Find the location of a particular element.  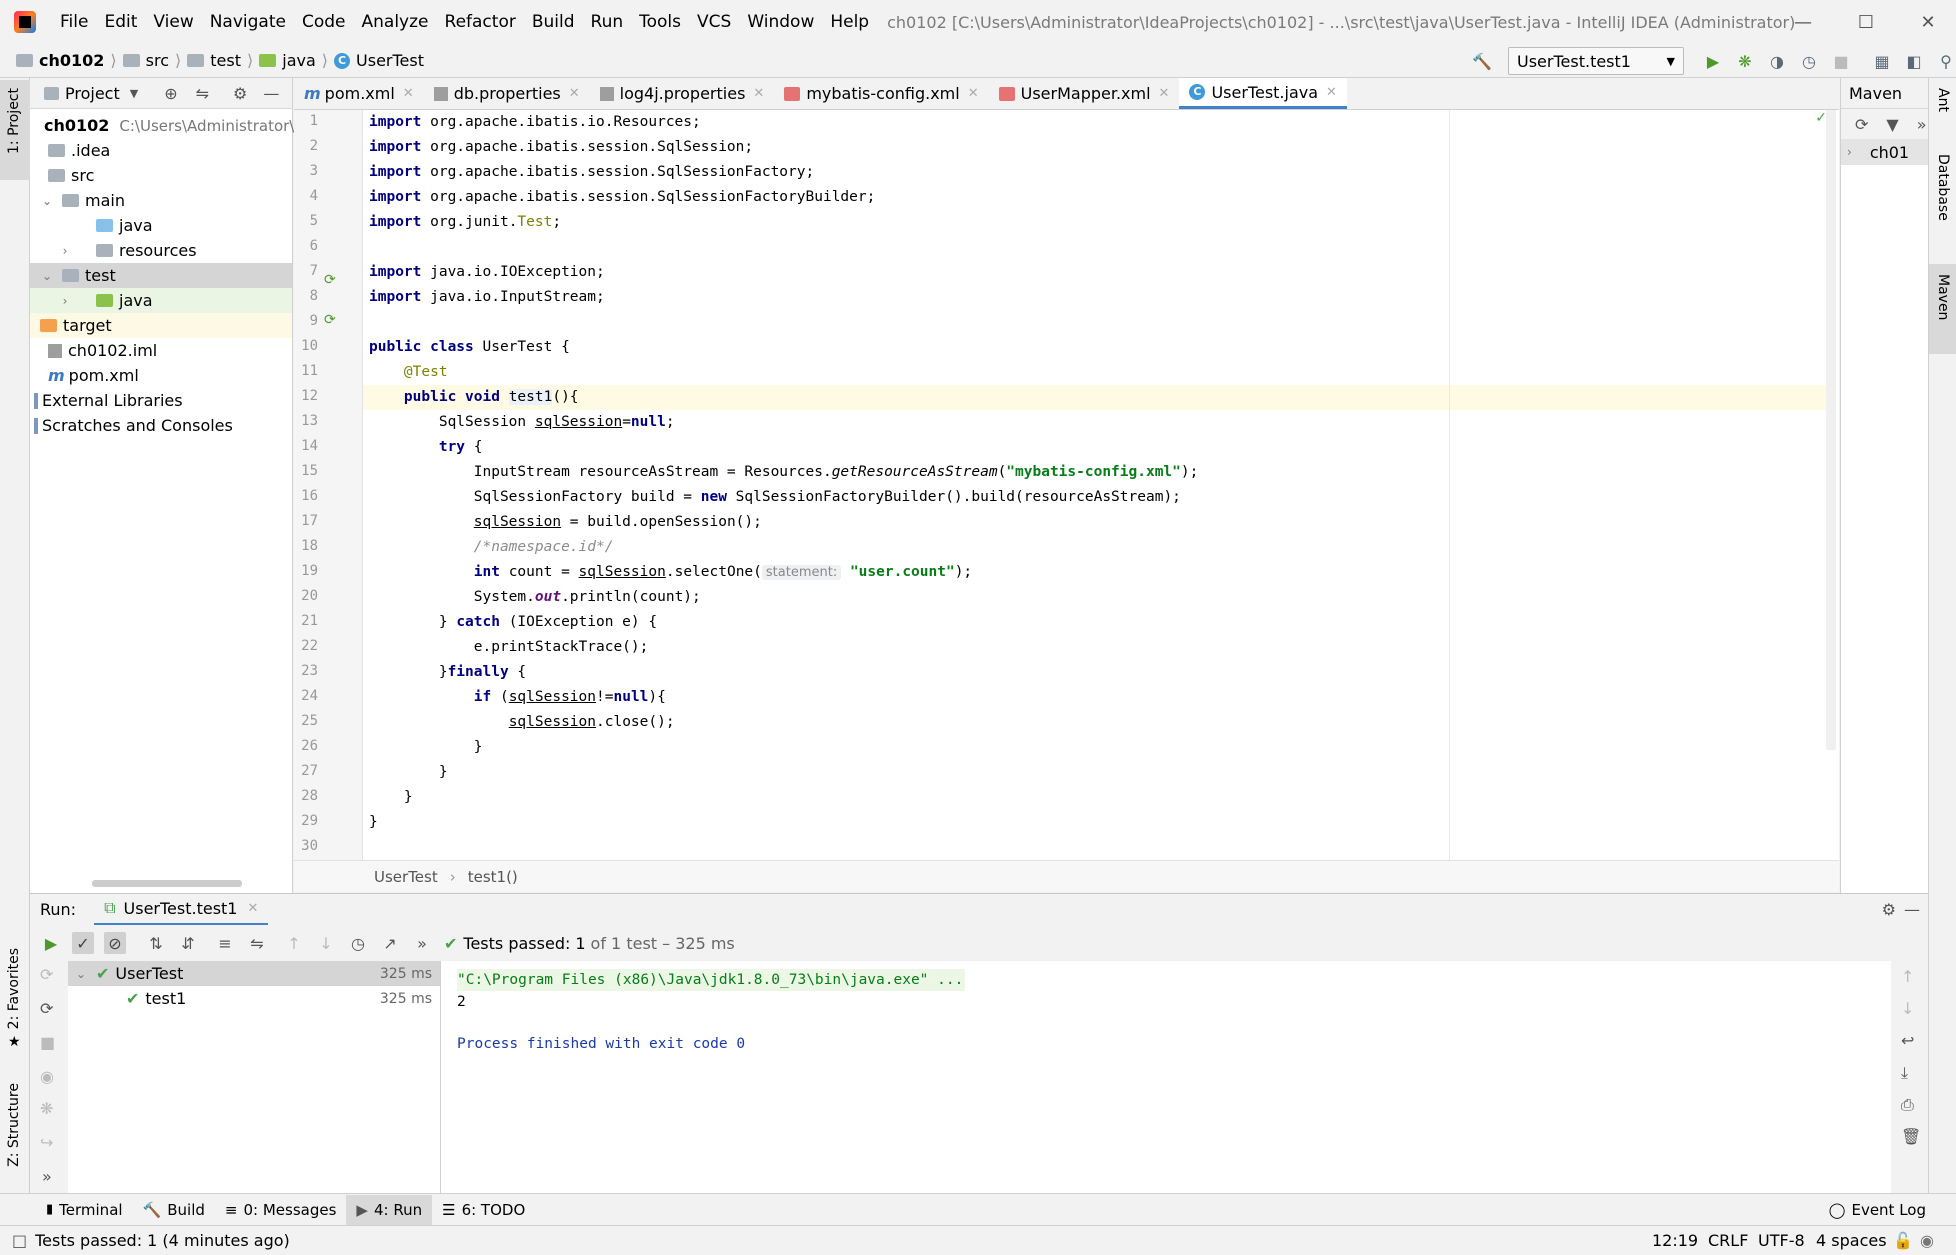

export-icon: ↗ is located at coordinates (390, 943).